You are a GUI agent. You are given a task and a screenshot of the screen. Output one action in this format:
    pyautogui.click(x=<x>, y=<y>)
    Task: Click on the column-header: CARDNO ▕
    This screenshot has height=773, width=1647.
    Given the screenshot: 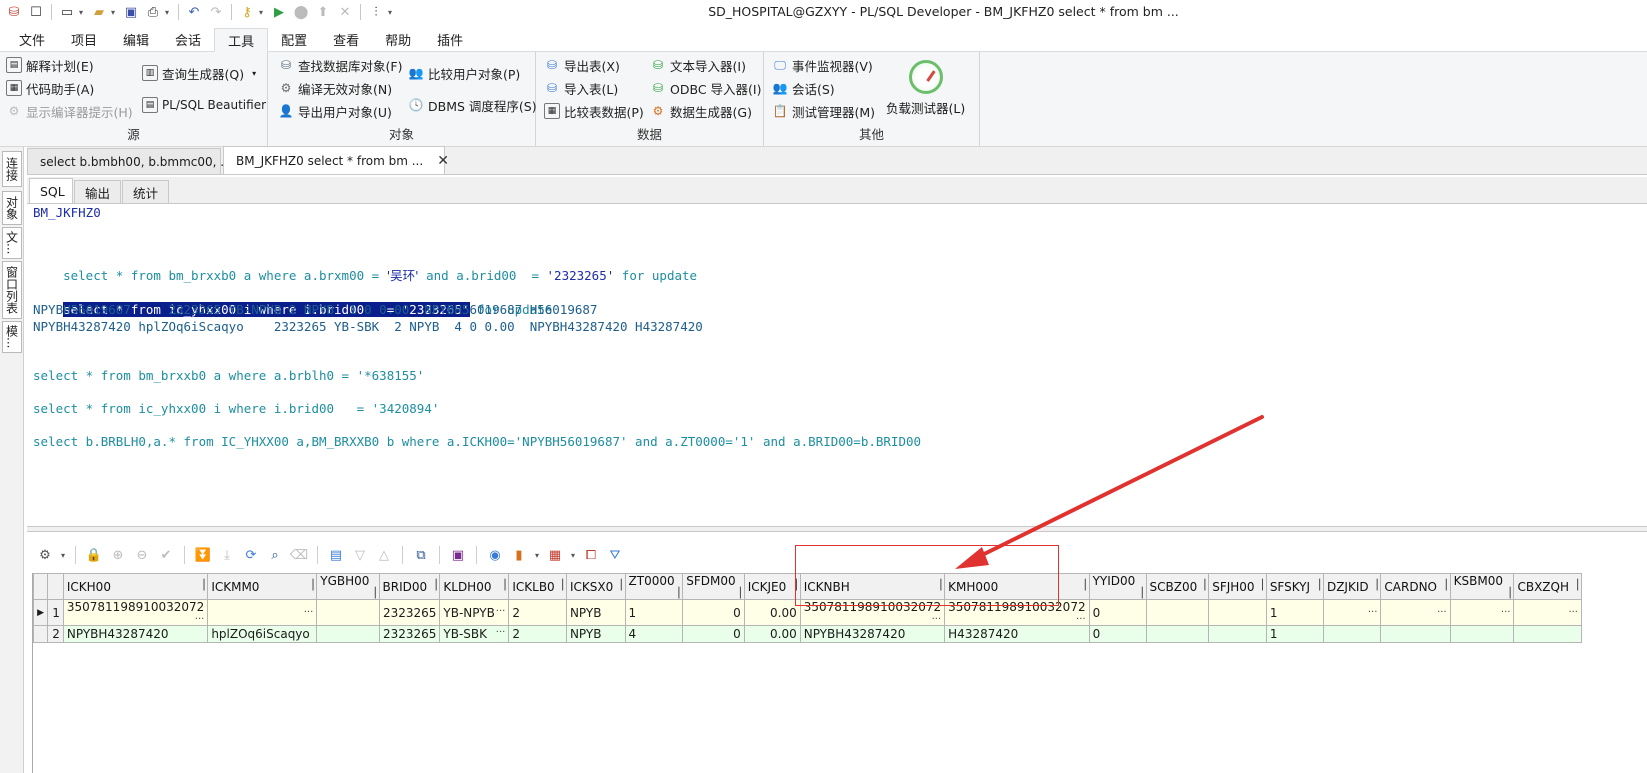 What is the action you would take?
    pyautogui.click(x=1415, y=586)
    